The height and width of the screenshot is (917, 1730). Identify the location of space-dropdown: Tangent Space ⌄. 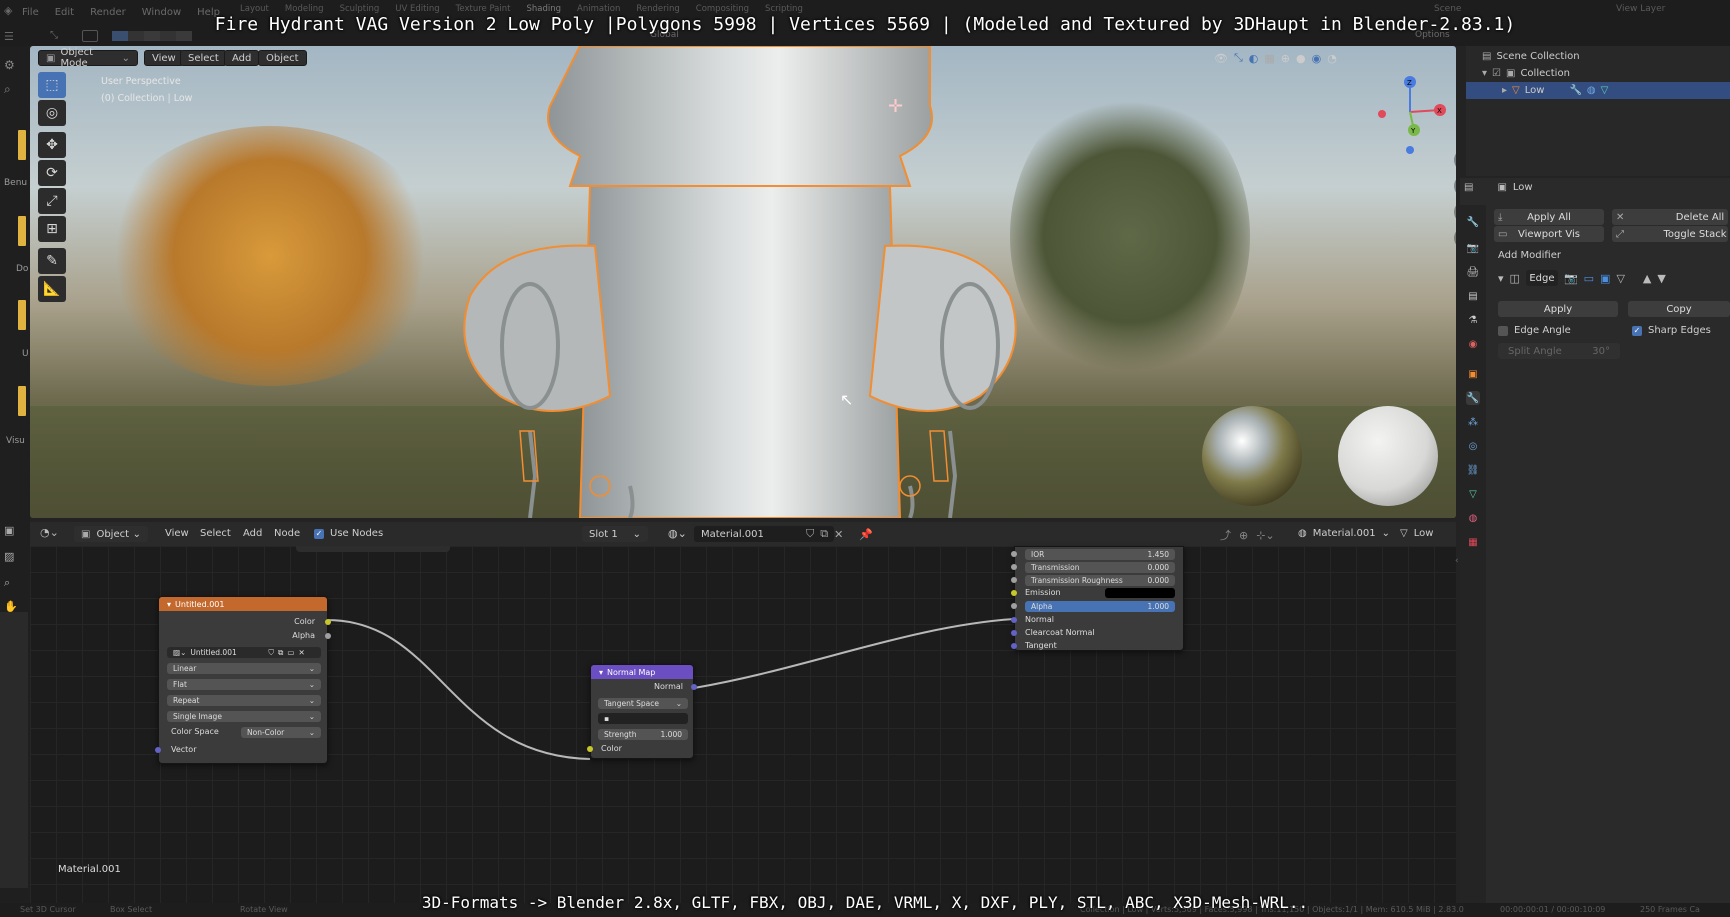
(643, 703).